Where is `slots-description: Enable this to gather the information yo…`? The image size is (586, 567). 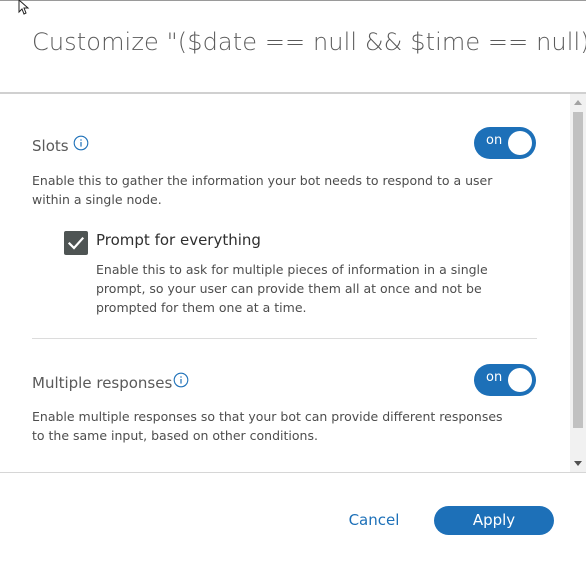
slots-description: Enable this to gather the information yo… is located at coordinates (262, 190).